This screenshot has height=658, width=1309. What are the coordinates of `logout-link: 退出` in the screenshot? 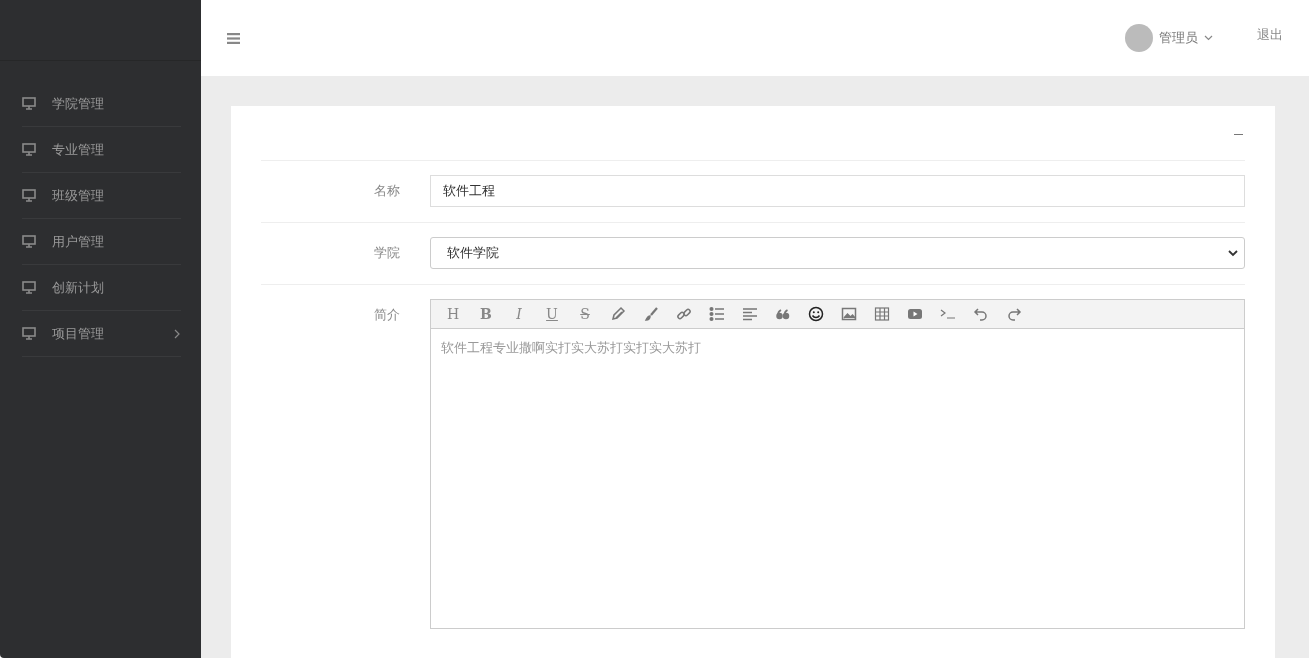 It's located at (1270, 35).